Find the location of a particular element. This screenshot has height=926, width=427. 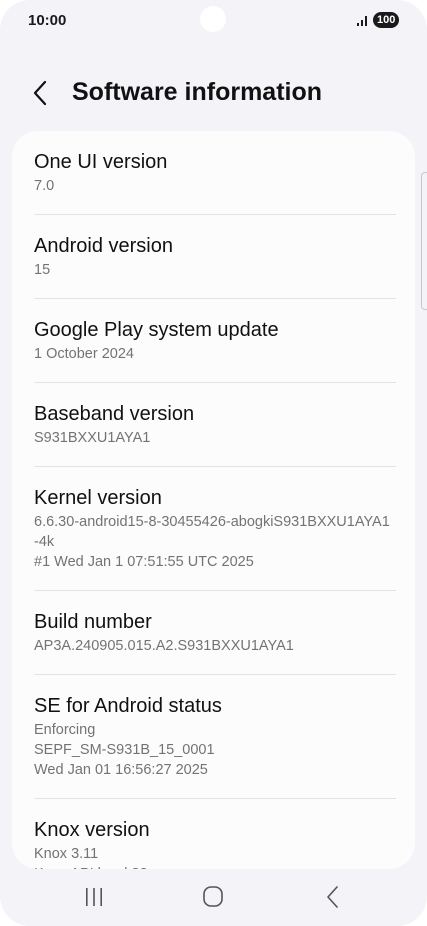

item-value: S931BXXU1AYA1 is located at coordinates (92, 438).